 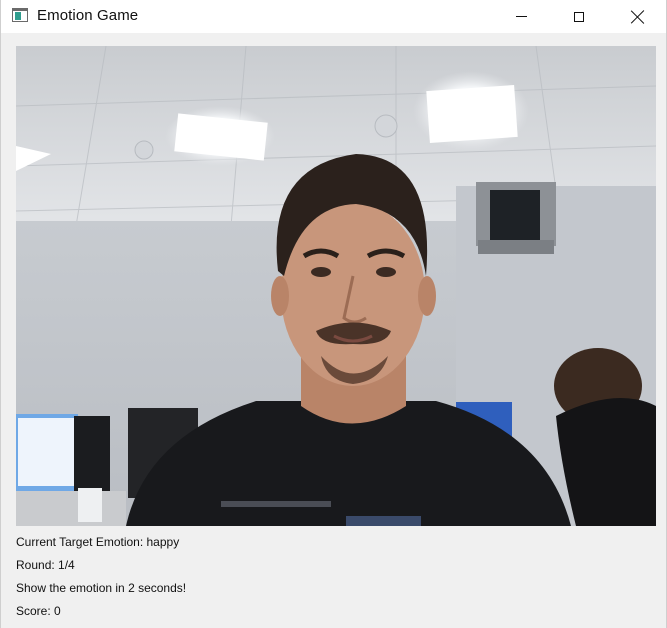 What do you see at coordinates (98, 542) in the screenshot?
I see `target-emotion-label: Current Target Emotion: happy` at bounding box center [98, 542].